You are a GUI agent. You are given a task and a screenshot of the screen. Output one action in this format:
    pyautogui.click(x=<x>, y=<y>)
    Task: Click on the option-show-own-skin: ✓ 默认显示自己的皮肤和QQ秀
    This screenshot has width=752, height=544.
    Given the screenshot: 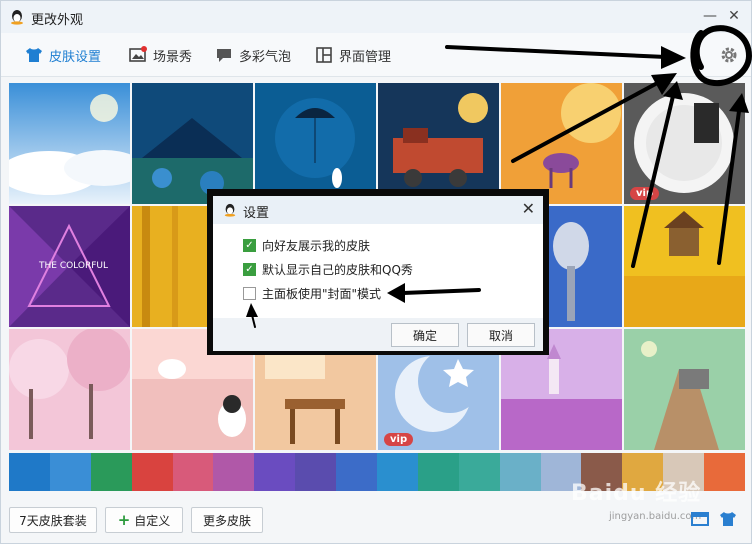 What is the action you would take?
    pyautogui.click(x=328, y=269)
    